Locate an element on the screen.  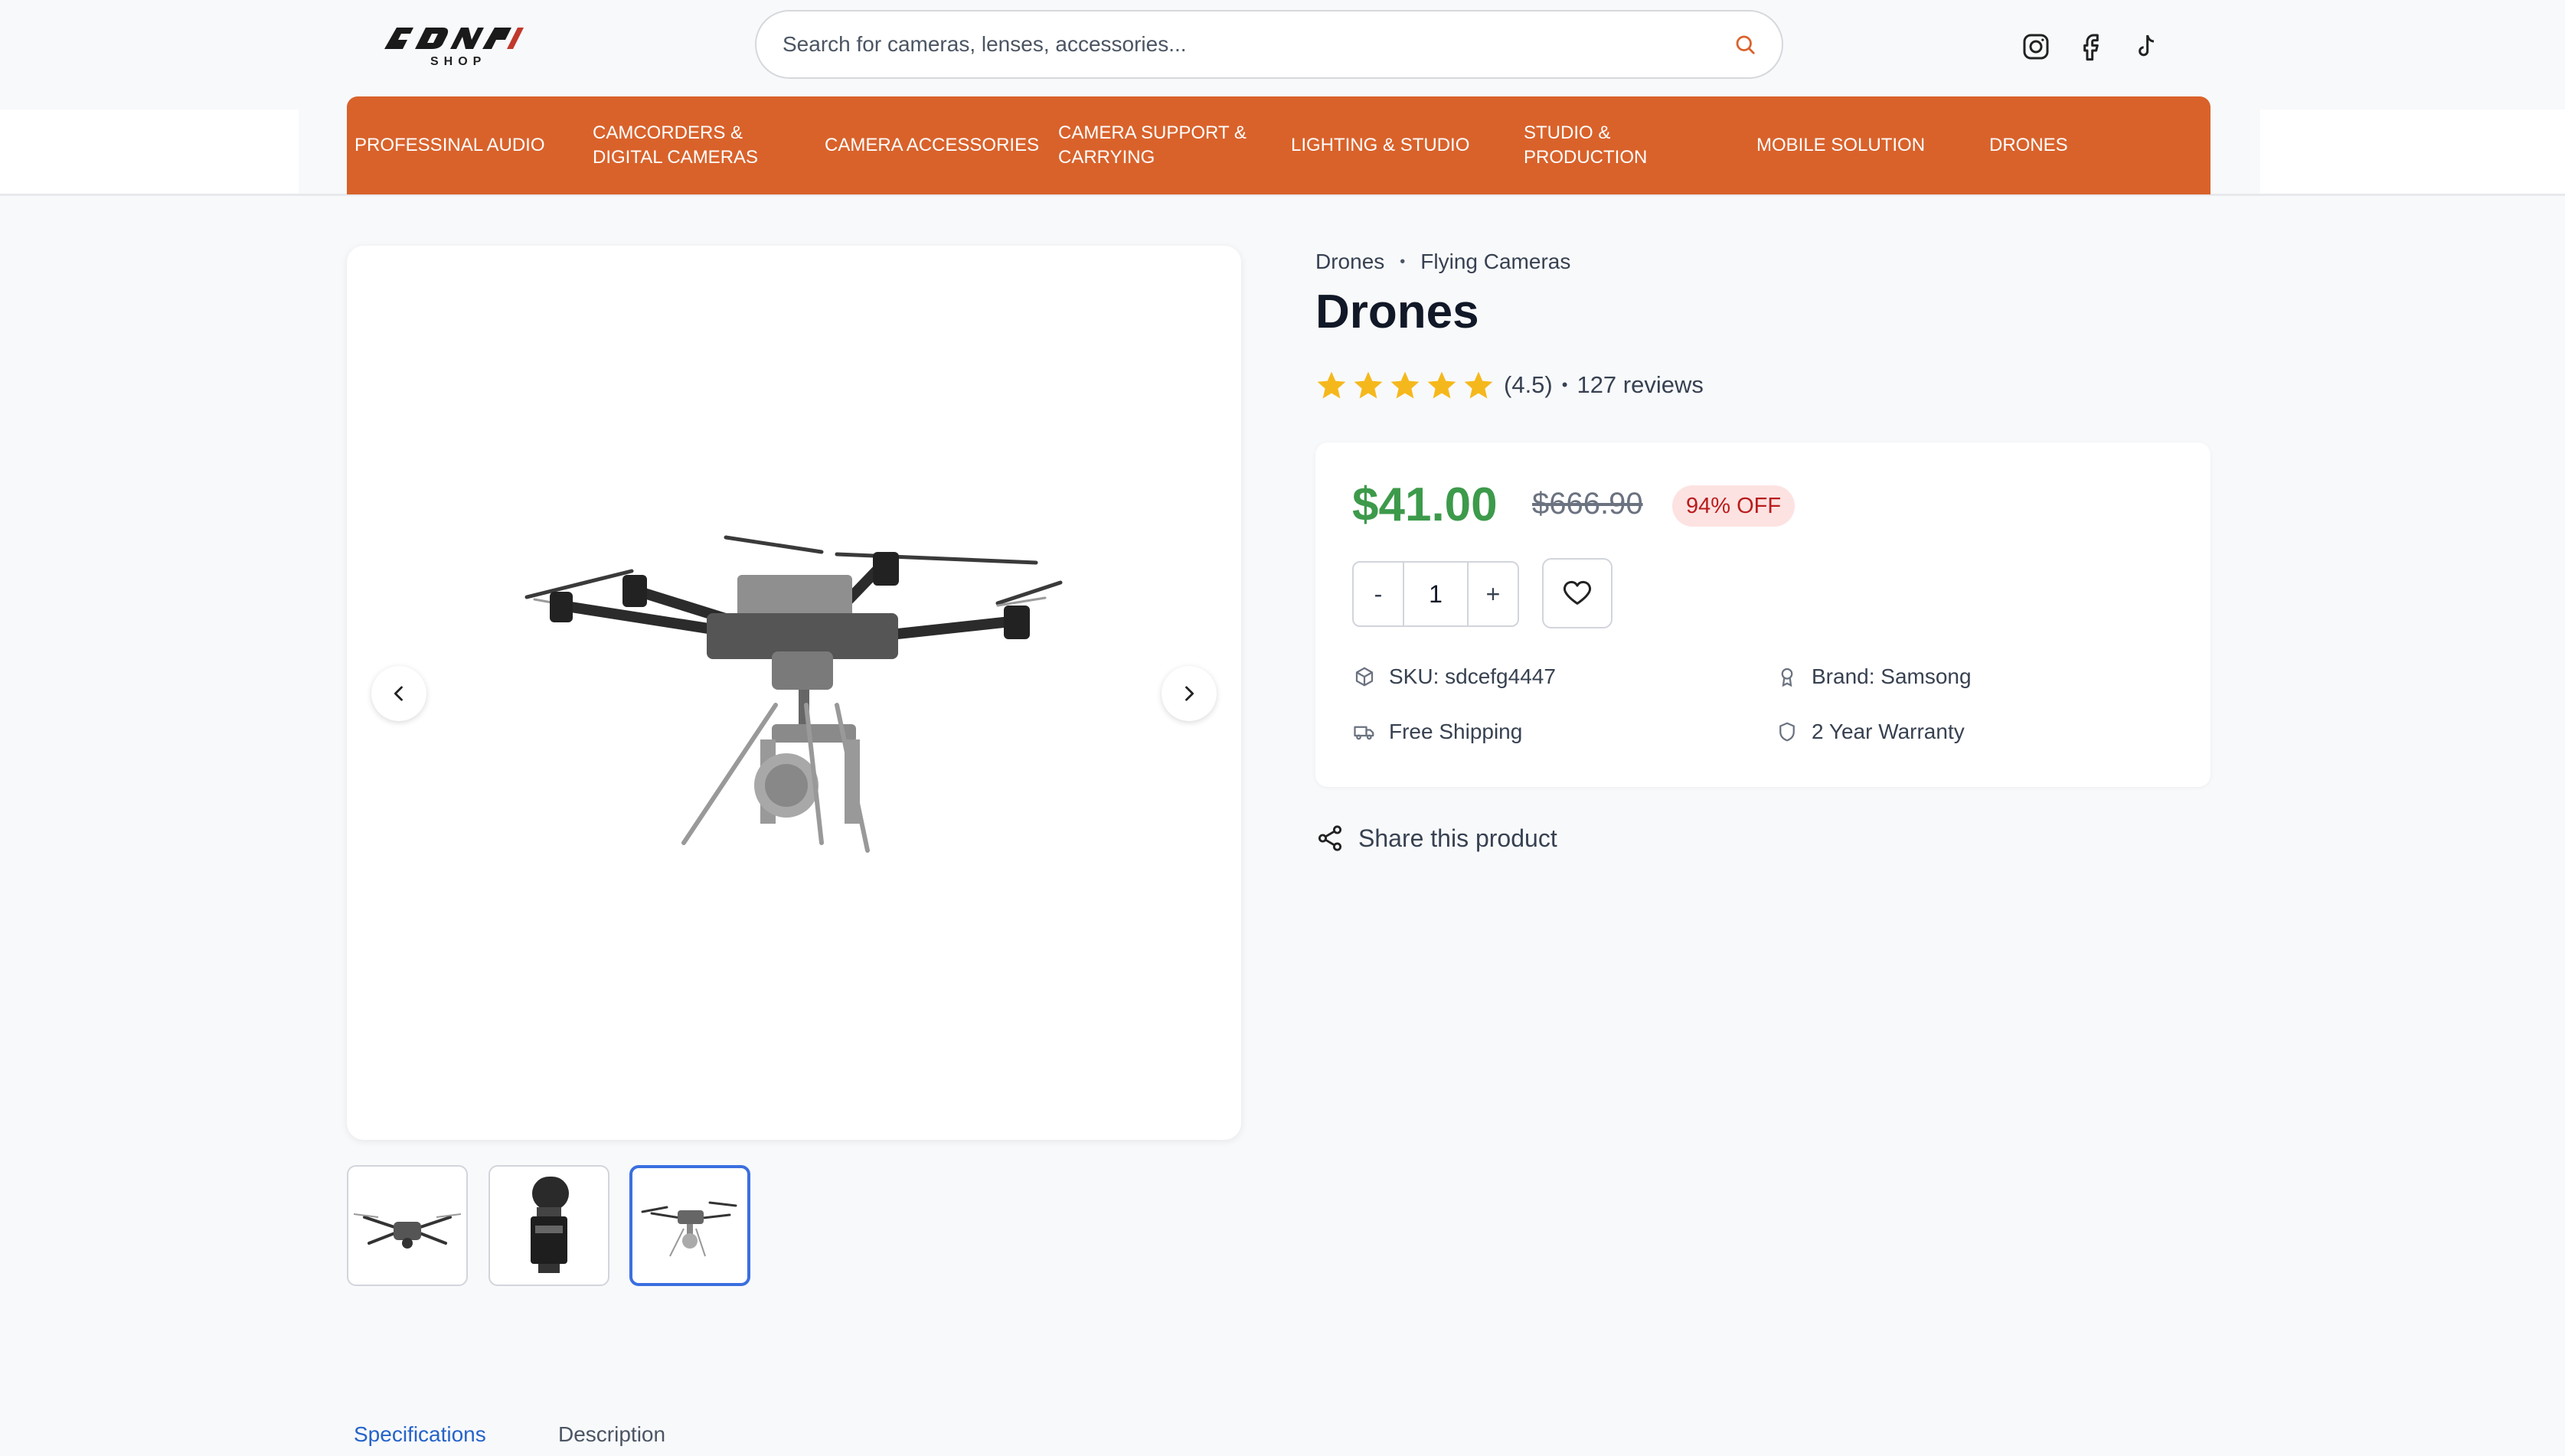
share-product-button: Share this product is located at coordinates (1436, 838).